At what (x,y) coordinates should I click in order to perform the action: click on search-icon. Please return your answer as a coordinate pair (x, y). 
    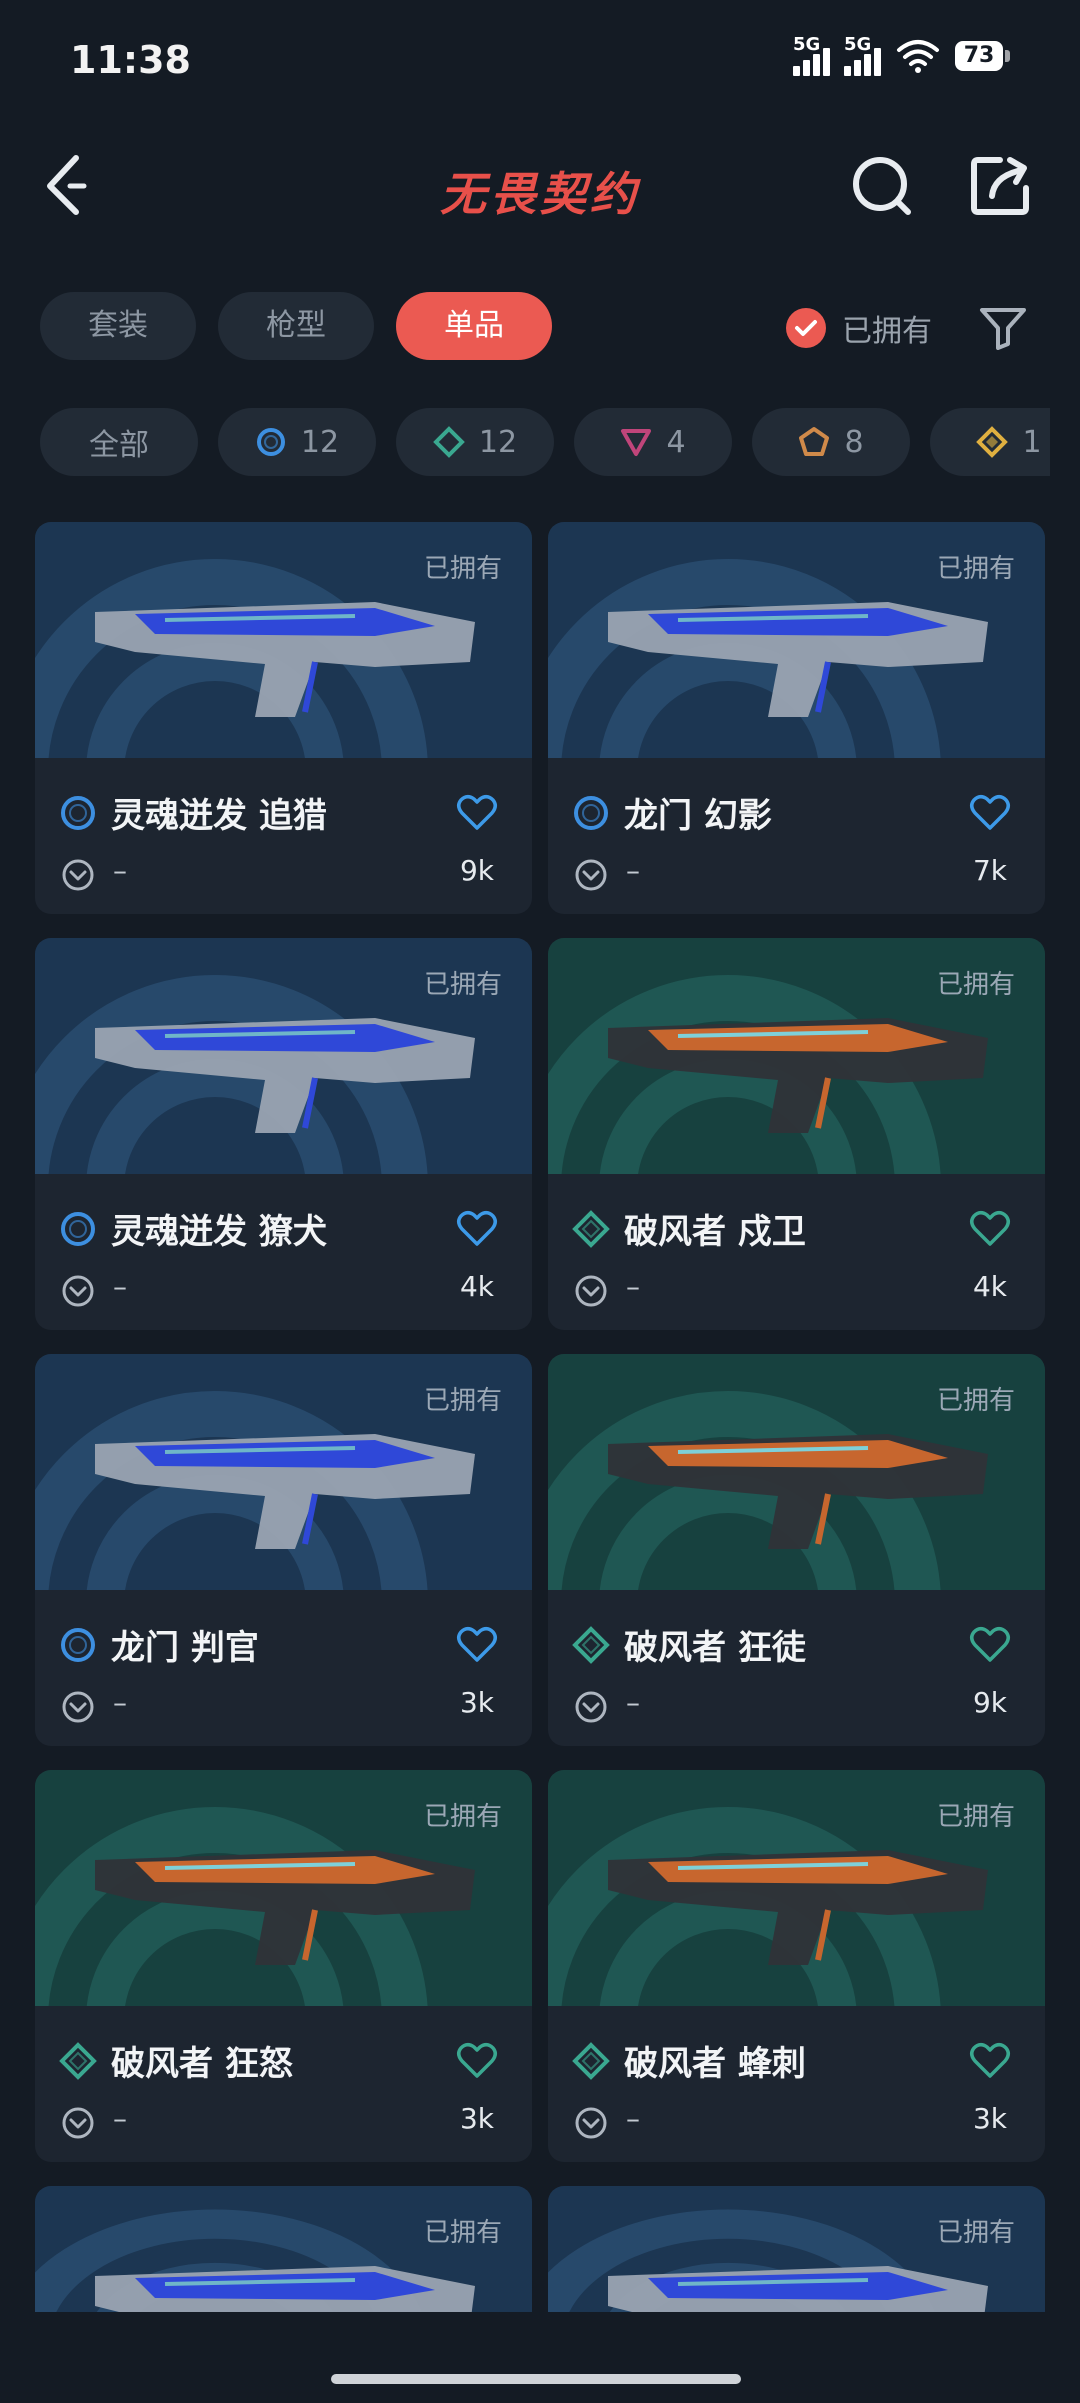
    Looking at the image, I should click on (883, 185).